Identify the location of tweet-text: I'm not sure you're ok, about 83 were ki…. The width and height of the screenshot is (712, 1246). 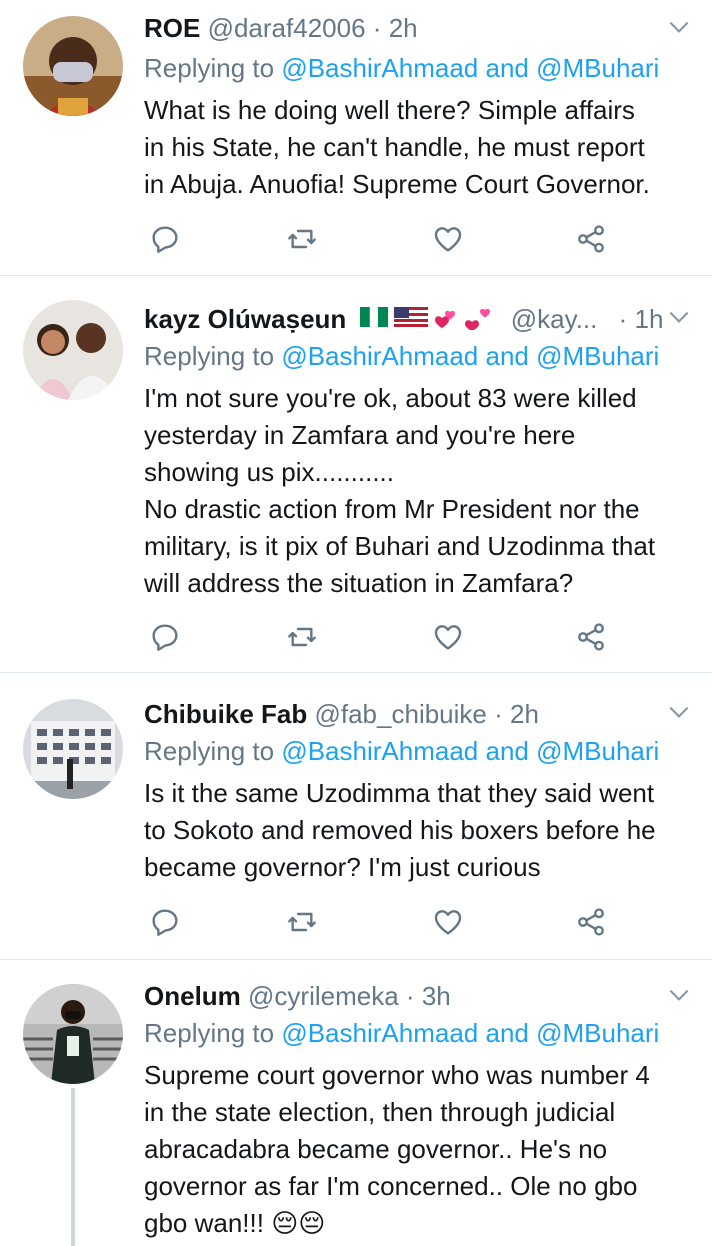
(400, 490).